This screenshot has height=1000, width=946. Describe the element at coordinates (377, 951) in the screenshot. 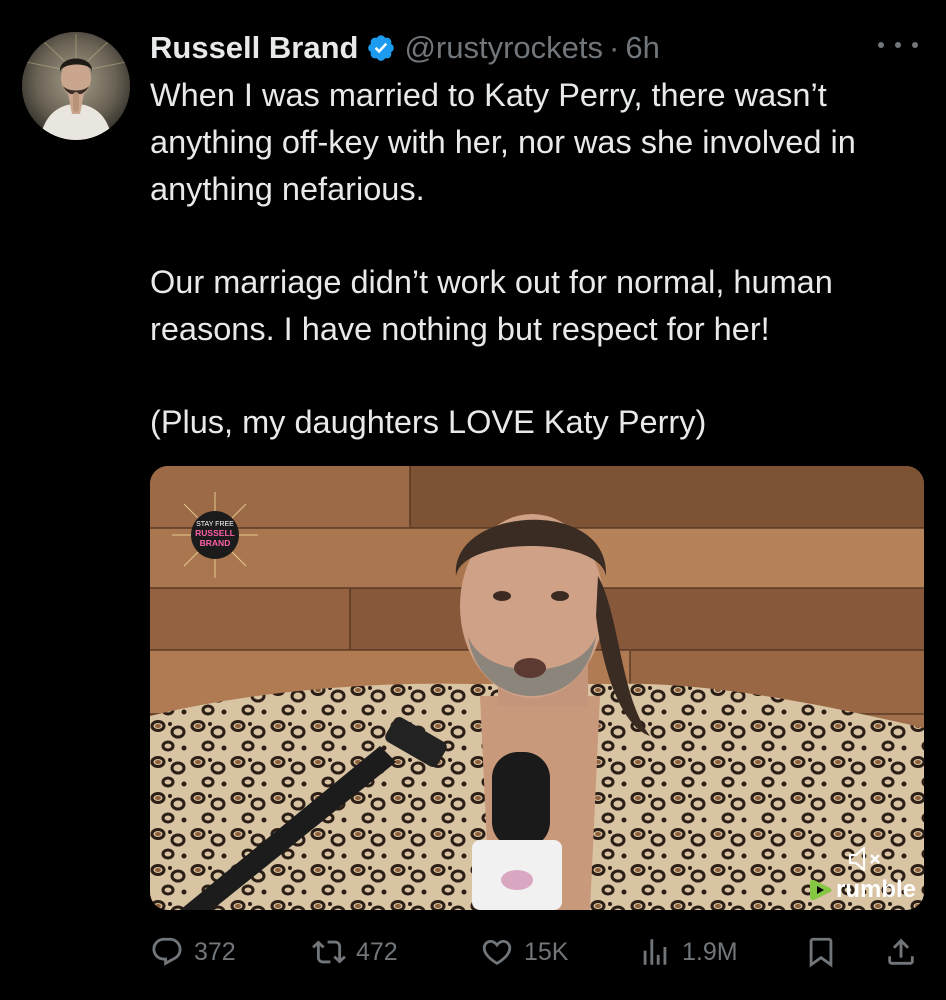

I see `retweet-count: 472` at that location.